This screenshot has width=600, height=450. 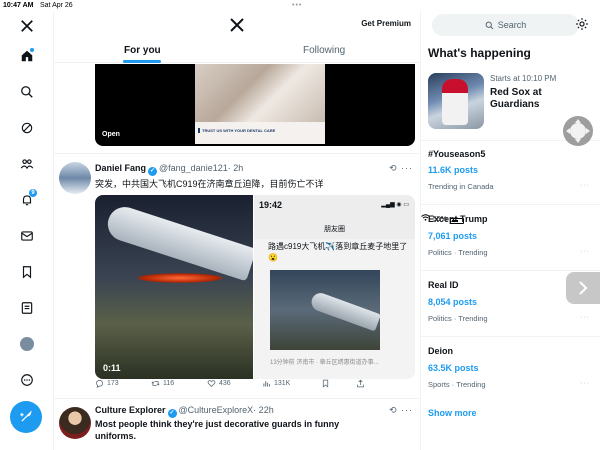 I want to click on left-nav: 9, so click(x=27, y=230).